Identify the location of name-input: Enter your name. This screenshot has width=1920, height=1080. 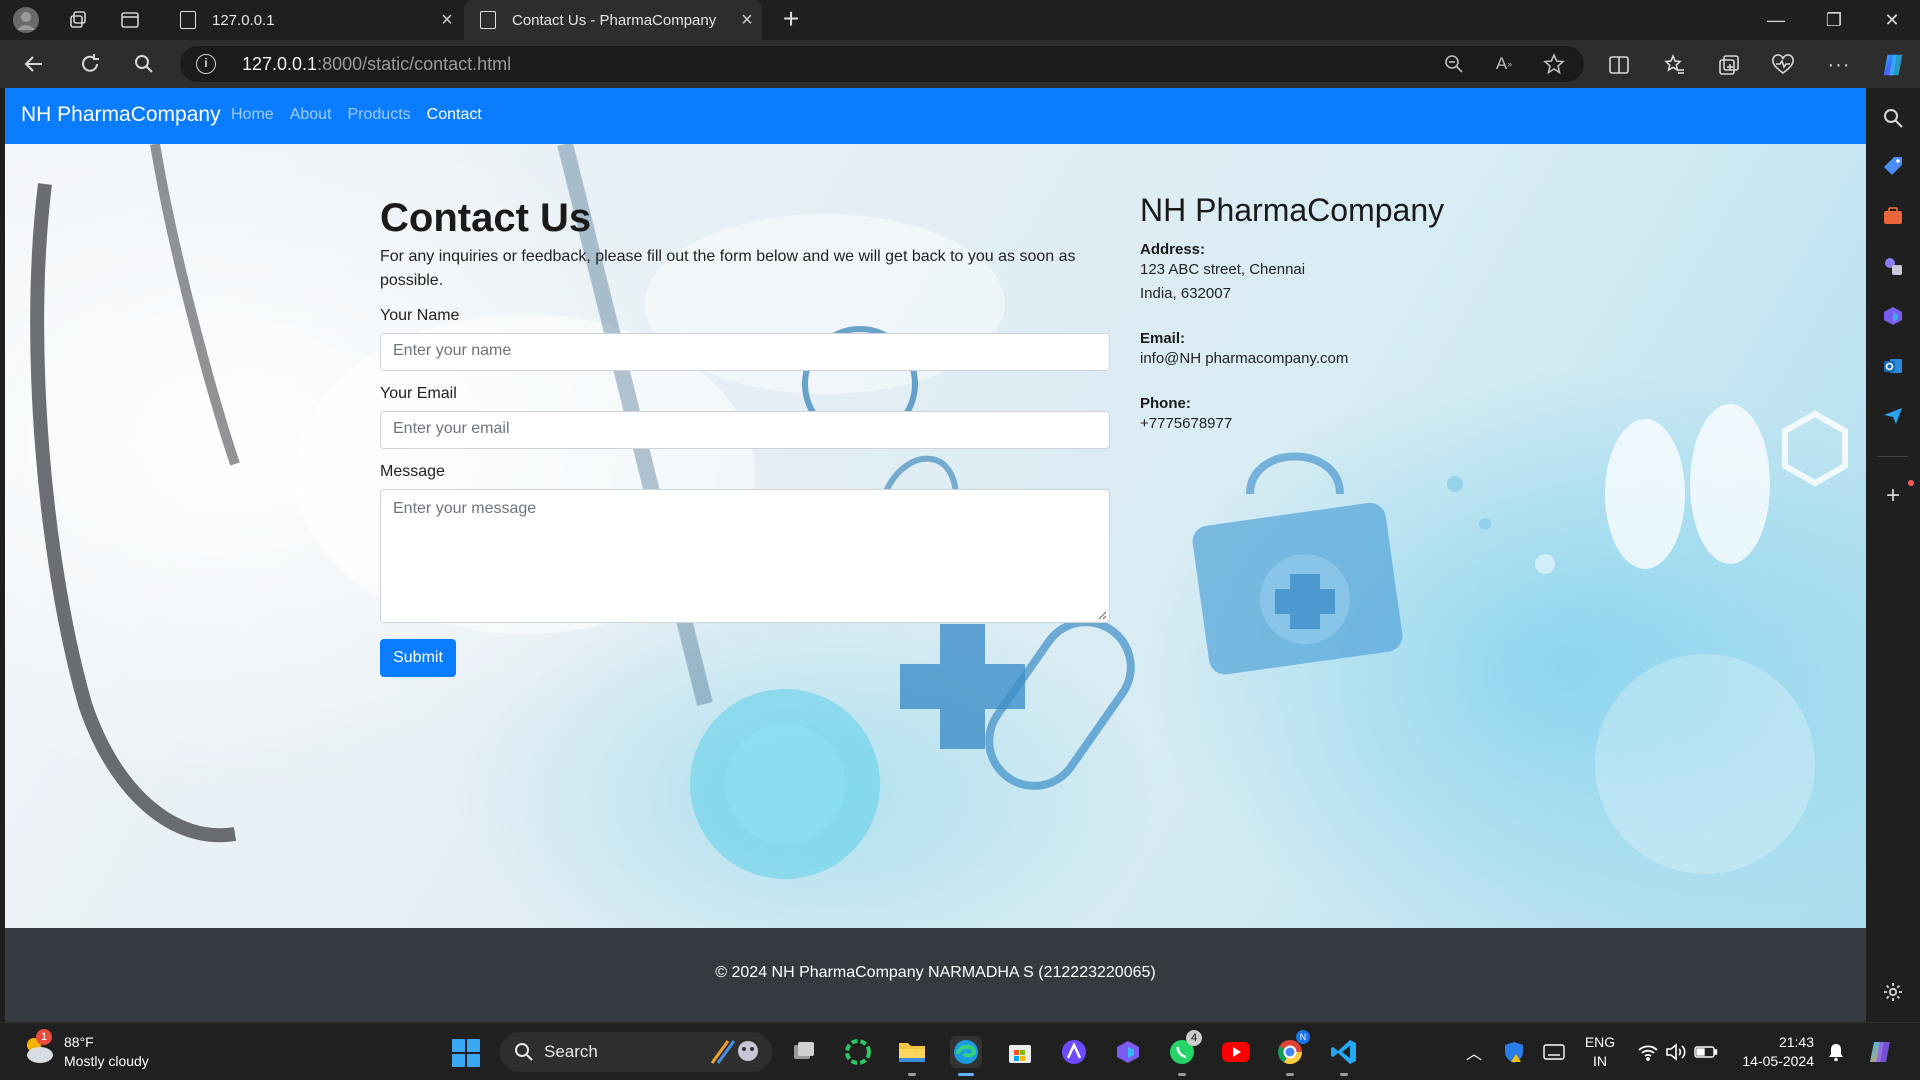
(745, 352).